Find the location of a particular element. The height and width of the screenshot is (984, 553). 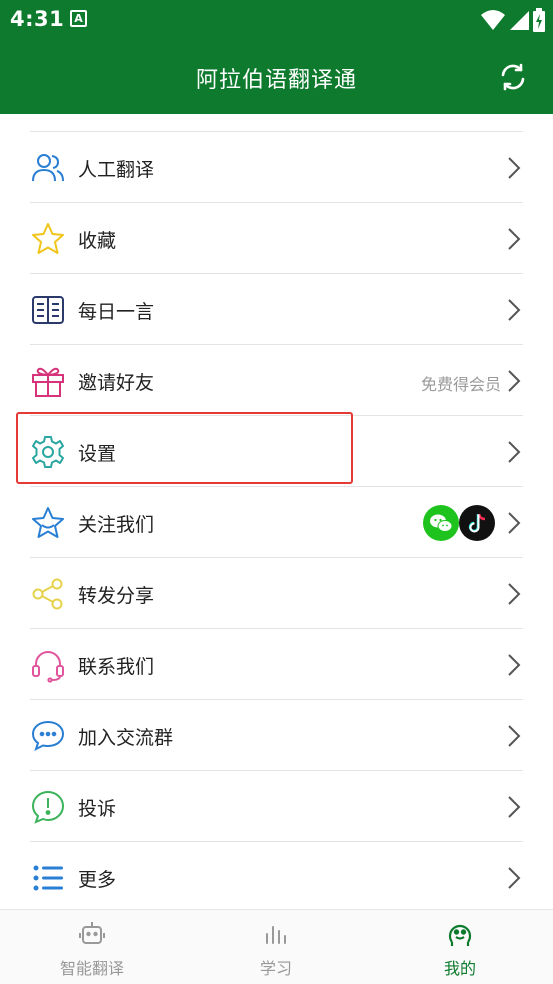

system-icons is located at coordinates (513, 20).